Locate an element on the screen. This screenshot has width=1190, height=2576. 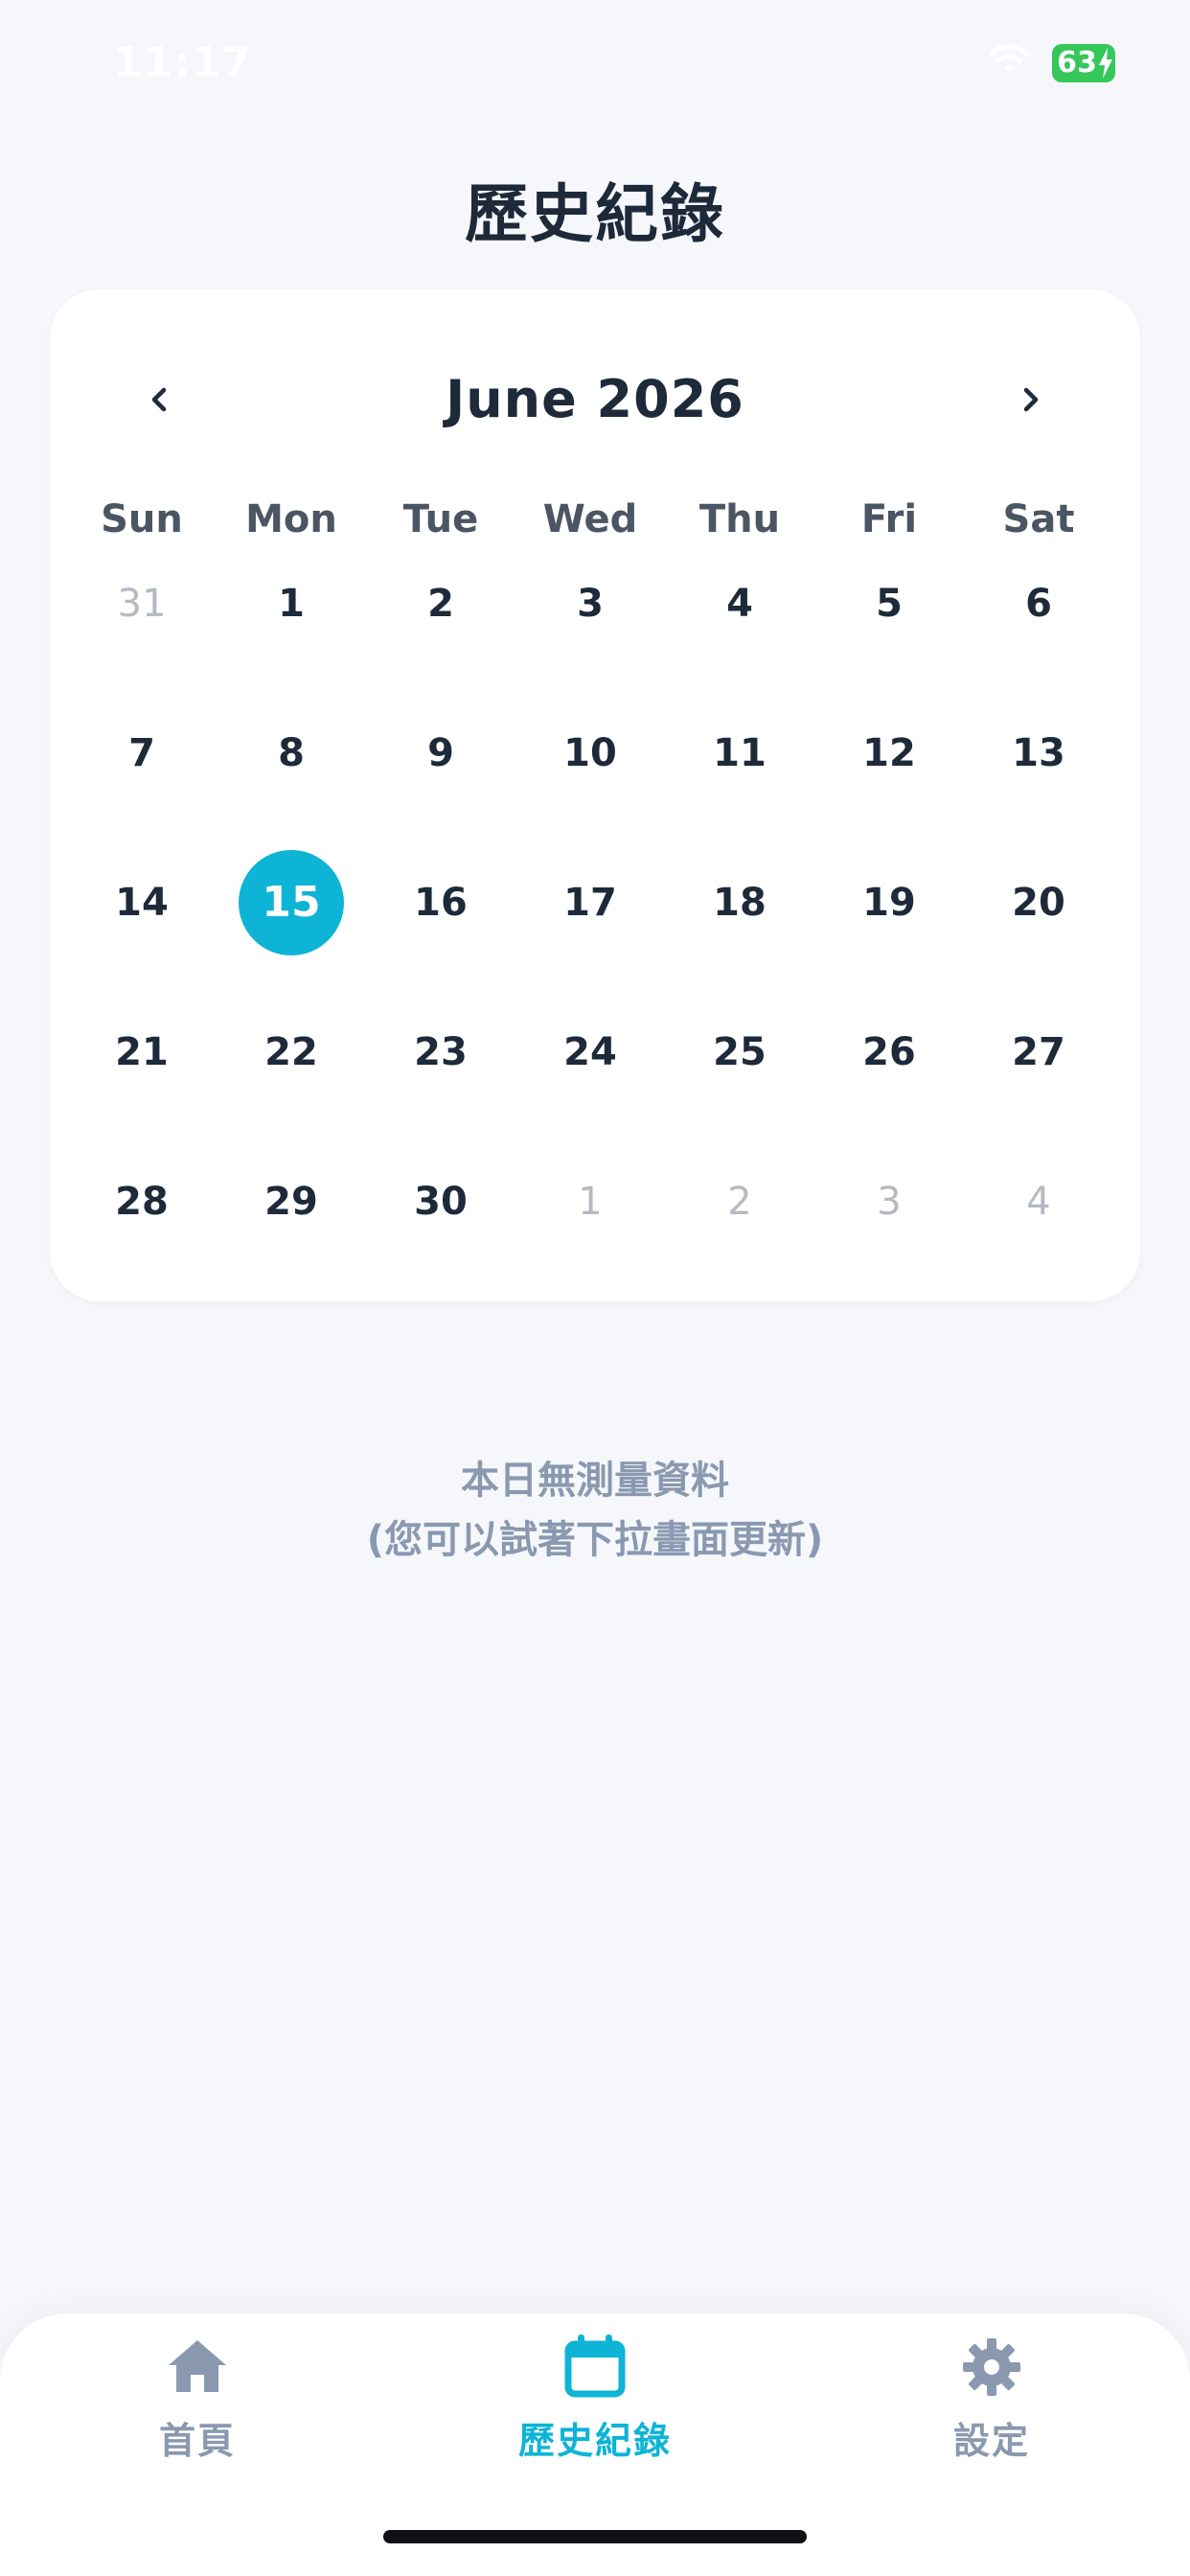
weekday-label: Fri is located at coordinates (889, 519).